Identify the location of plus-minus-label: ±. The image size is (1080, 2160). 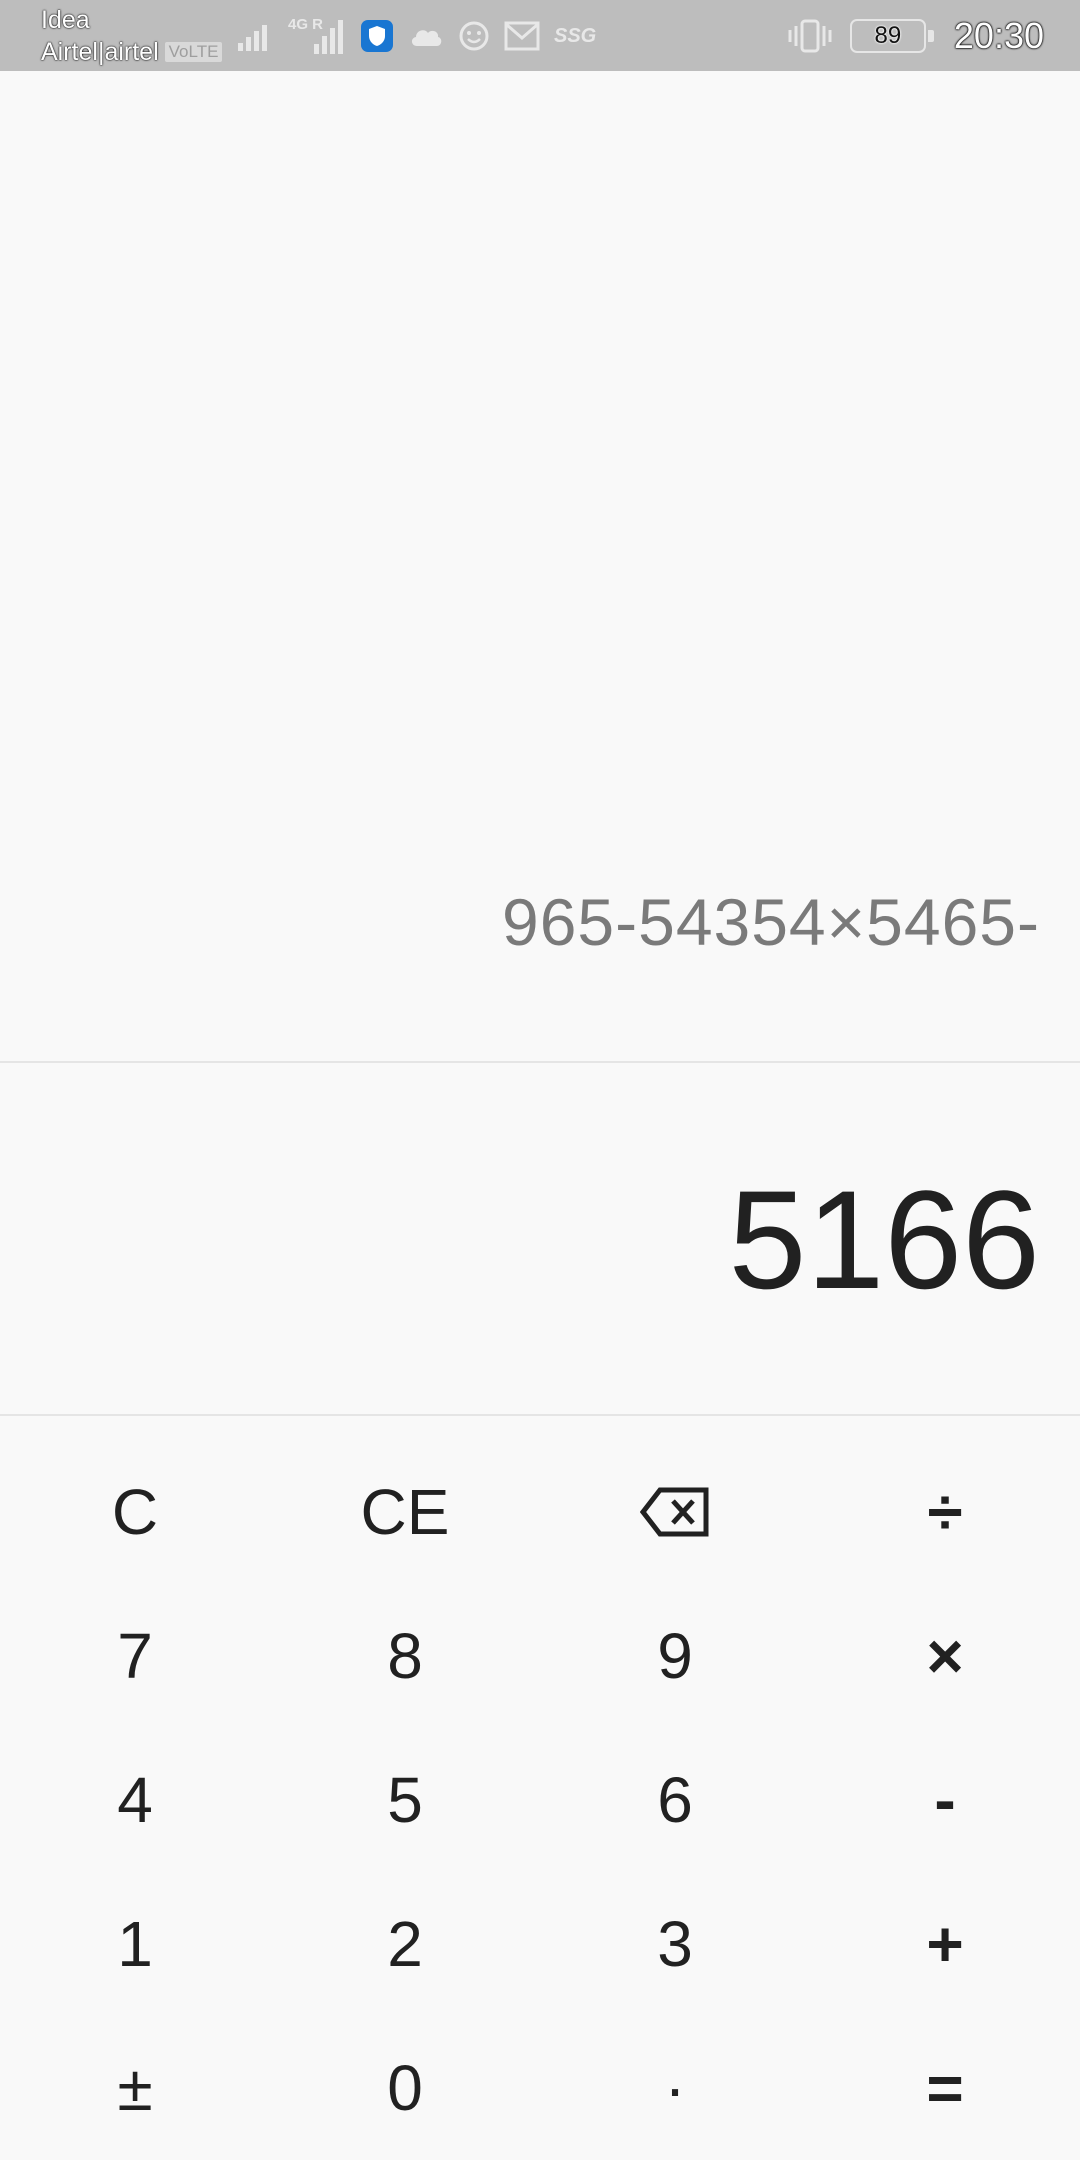
(135, 2088).